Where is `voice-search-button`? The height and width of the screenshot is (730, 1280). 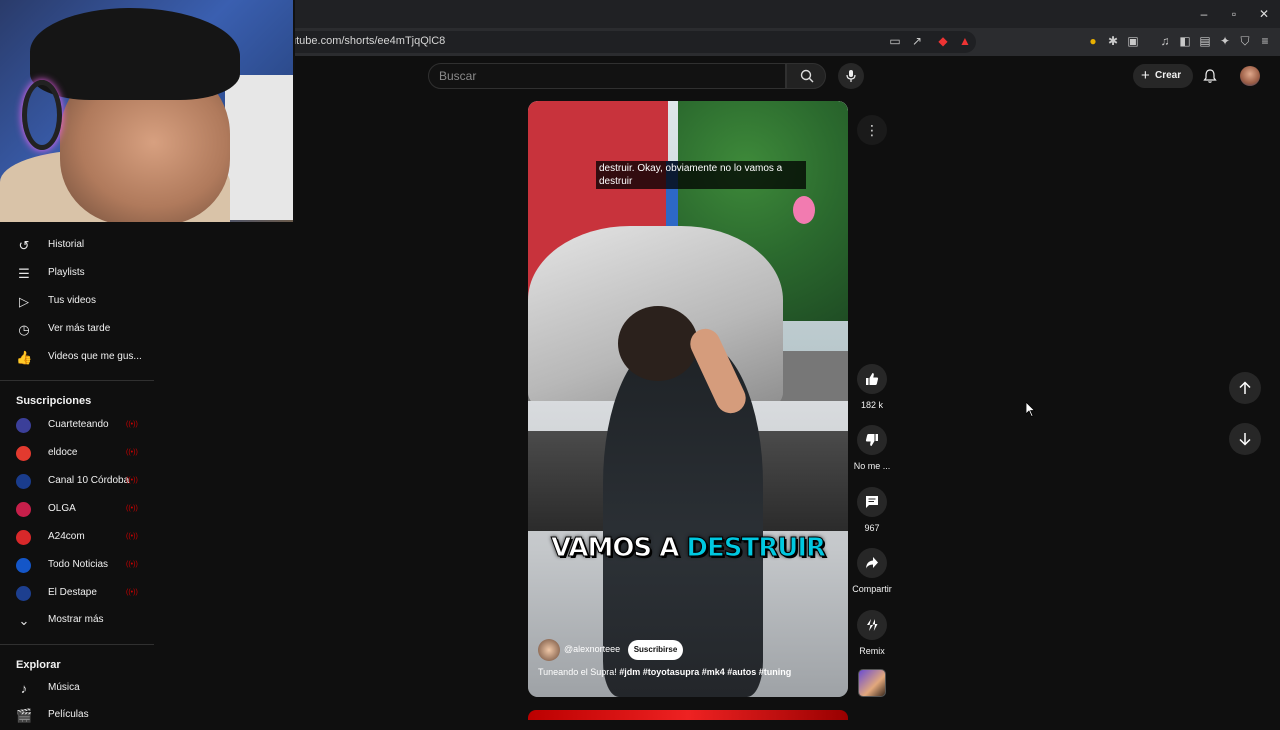
voice-search-button is located at coordinates (851, 76).